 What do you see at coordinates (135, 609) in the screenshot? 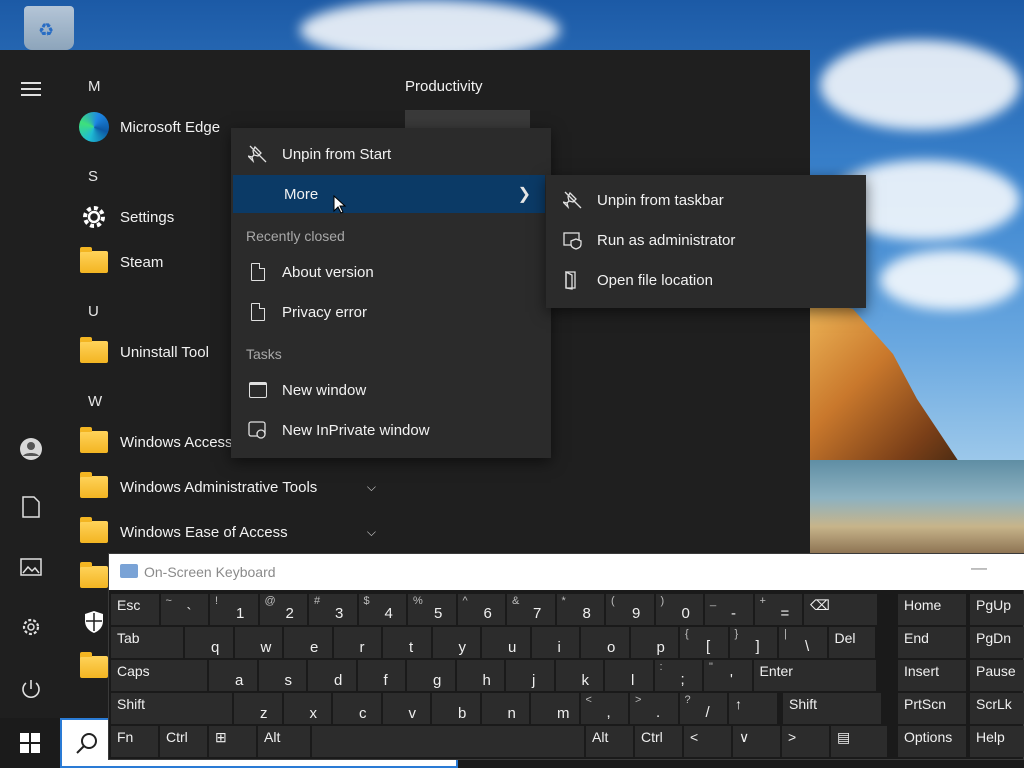
I see `key-esc: Esc` at bounding box center [135, 609].